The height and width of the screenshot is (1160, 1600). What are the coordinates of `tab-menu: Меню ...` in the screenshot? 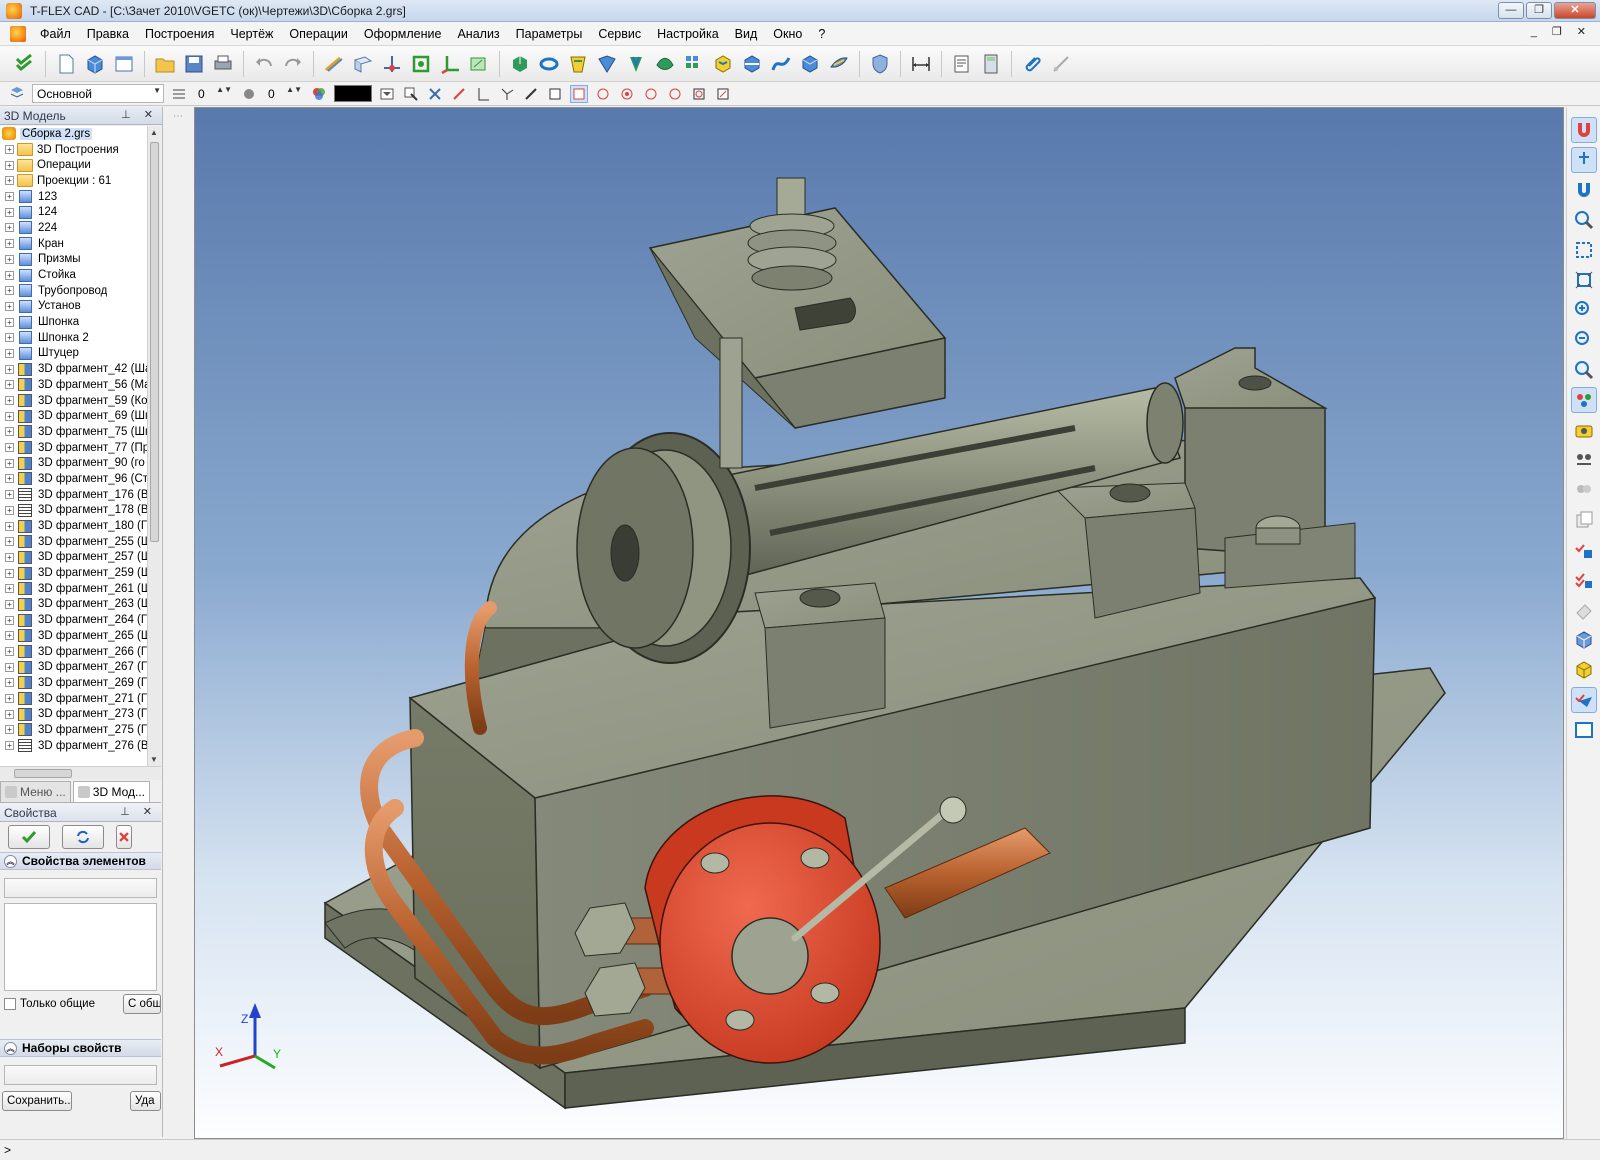 It's located at (35, 791).